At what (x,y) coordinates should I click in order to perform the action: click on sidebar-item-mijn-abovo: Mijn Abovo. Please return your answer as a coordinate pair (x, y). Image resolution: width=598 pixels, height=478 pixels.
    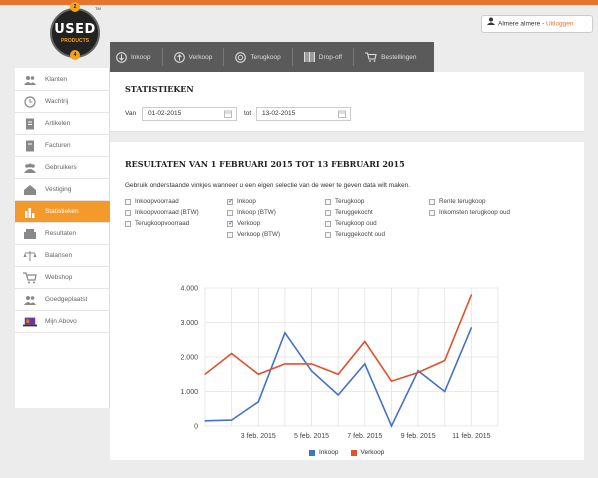
    Looking at the image, I should click on (62, 322).